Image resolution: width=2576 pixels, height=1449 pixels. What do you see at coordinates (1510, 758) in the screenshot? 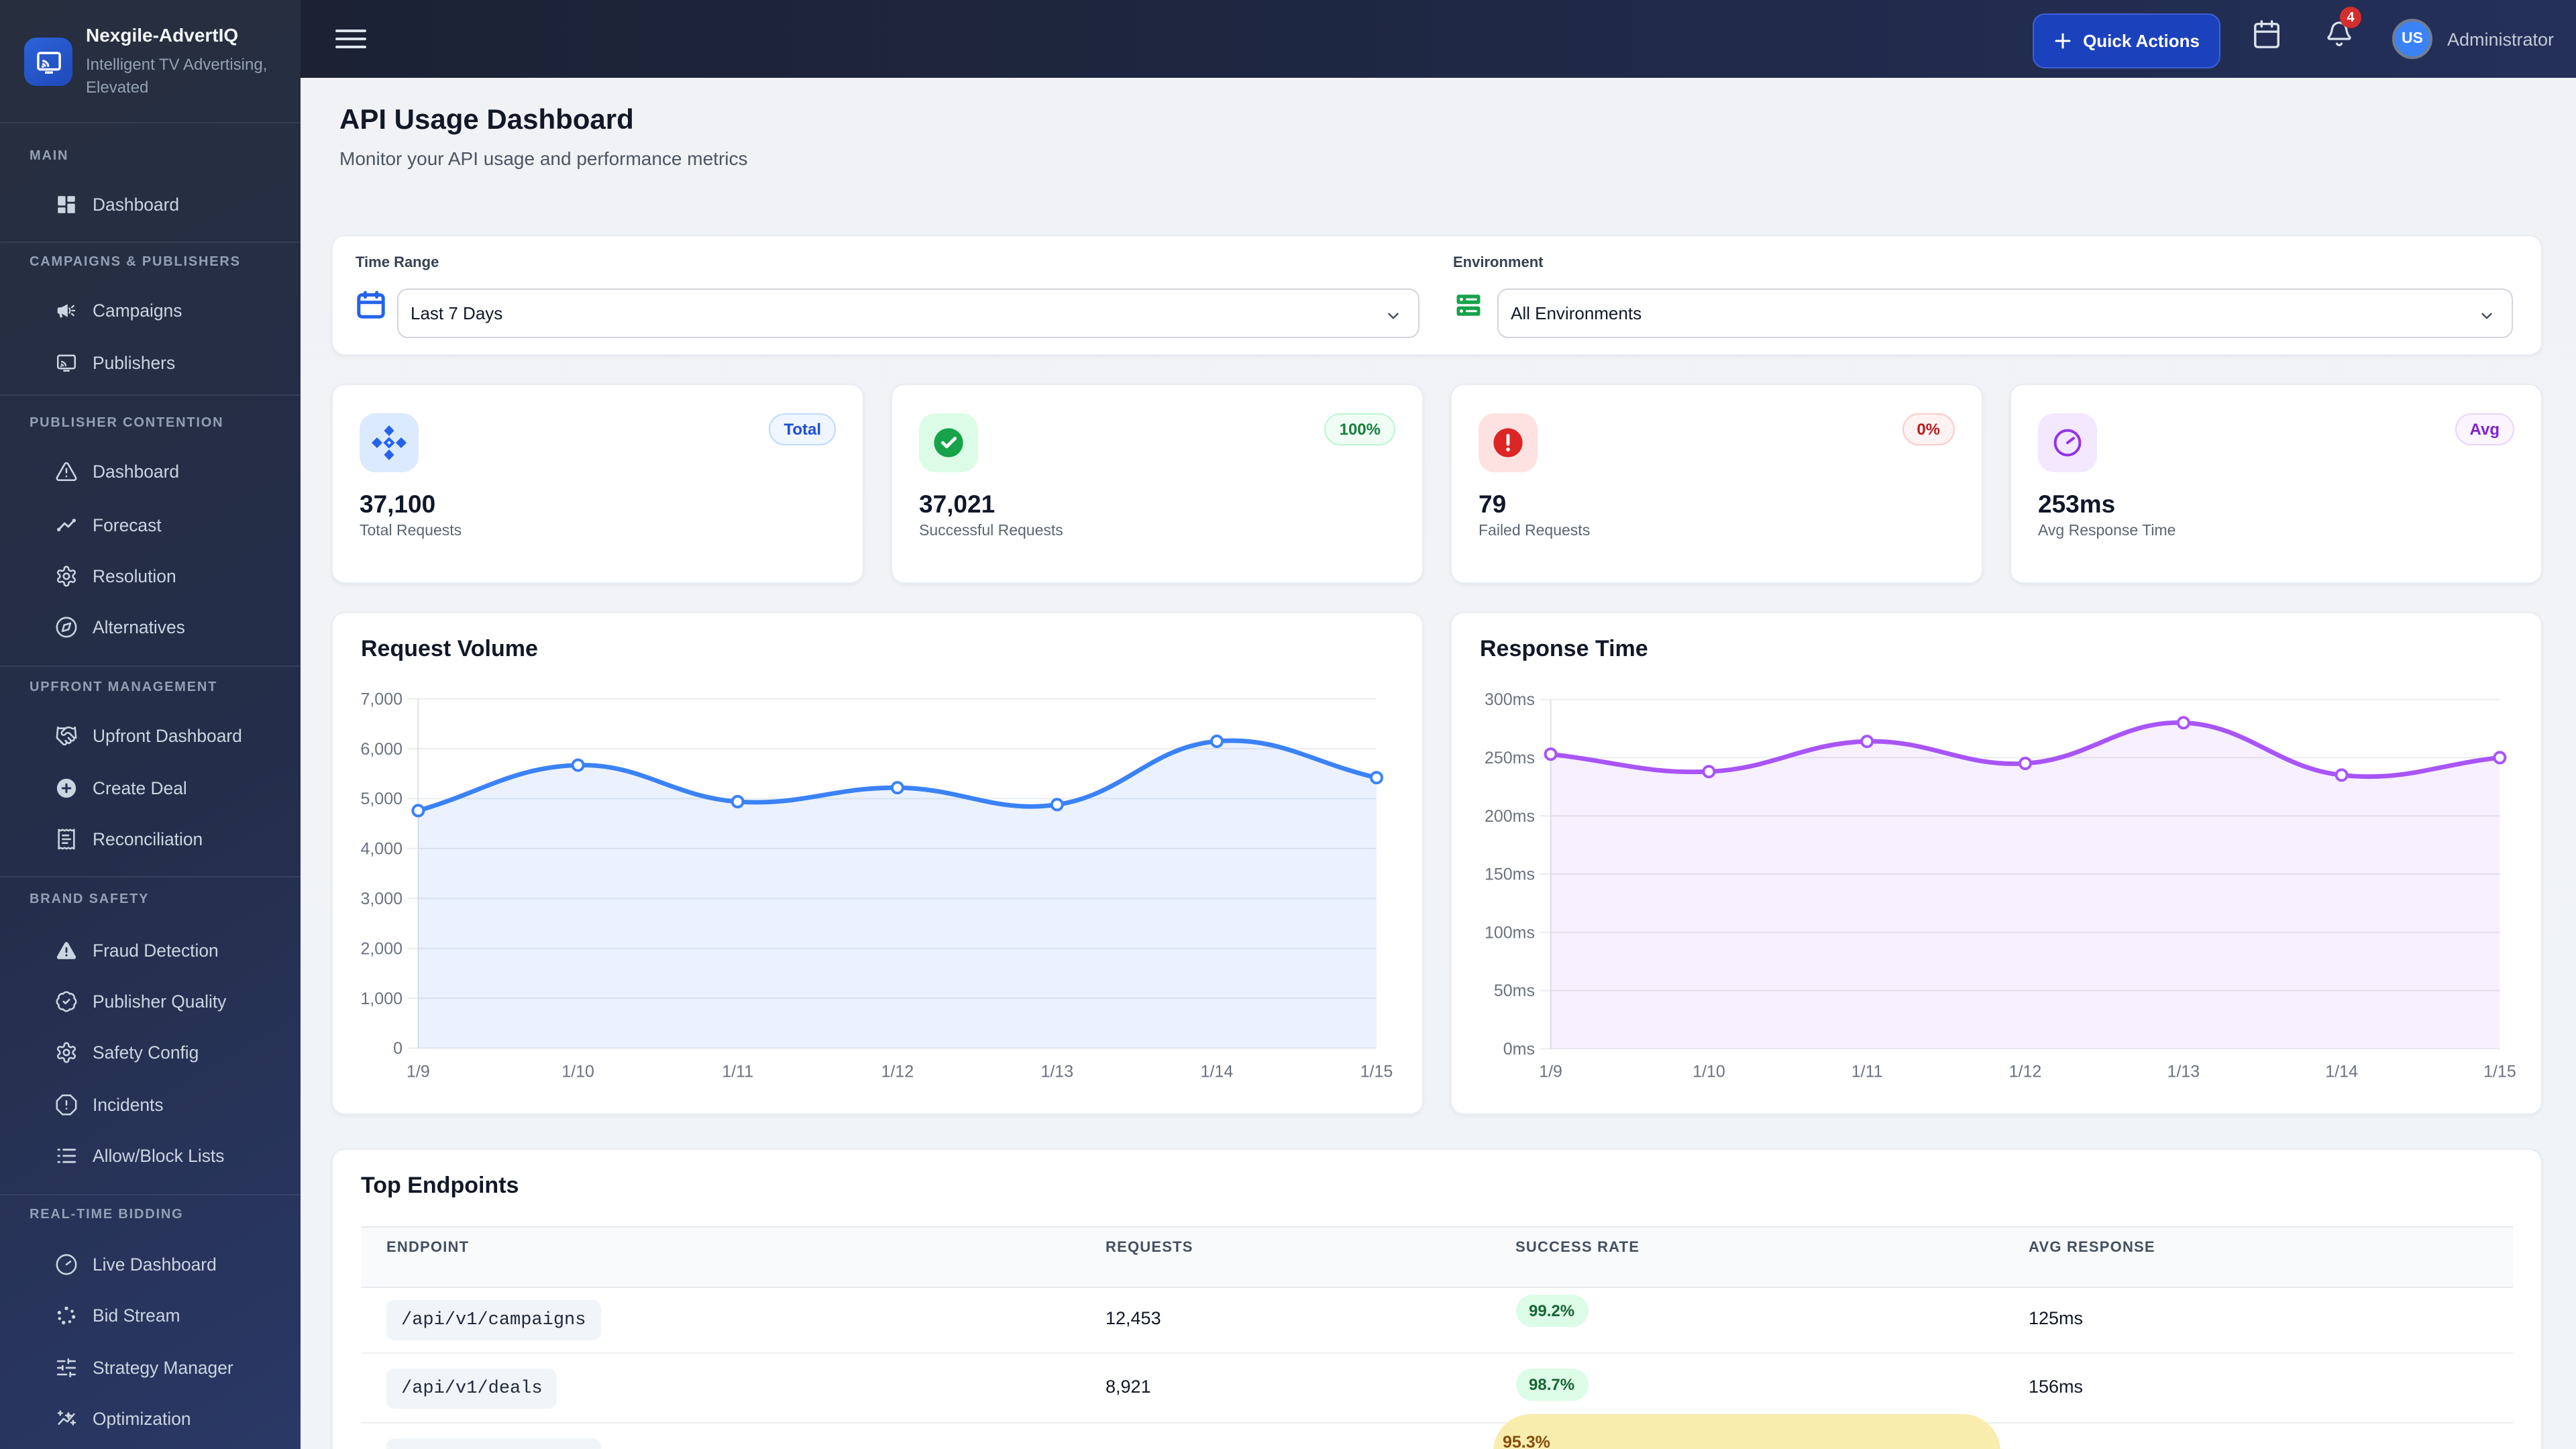
I see `svg-text: 250ms` at bounding box center [1510, 758].